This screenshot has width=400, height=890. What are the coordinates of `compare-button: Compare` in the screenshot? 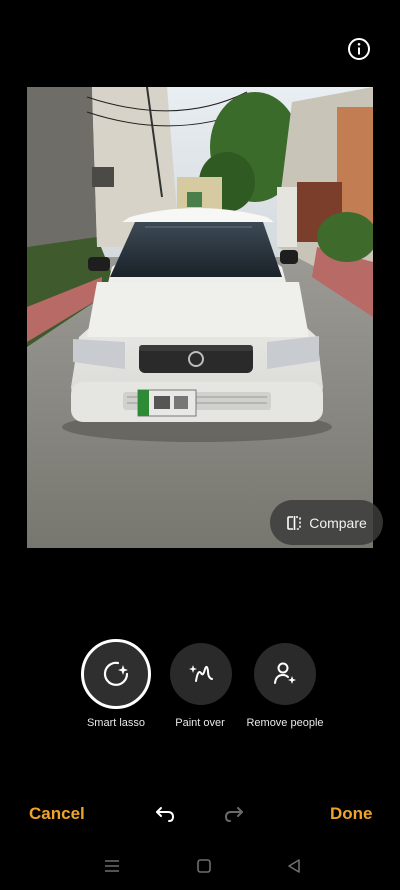 It's located at (326, 522).